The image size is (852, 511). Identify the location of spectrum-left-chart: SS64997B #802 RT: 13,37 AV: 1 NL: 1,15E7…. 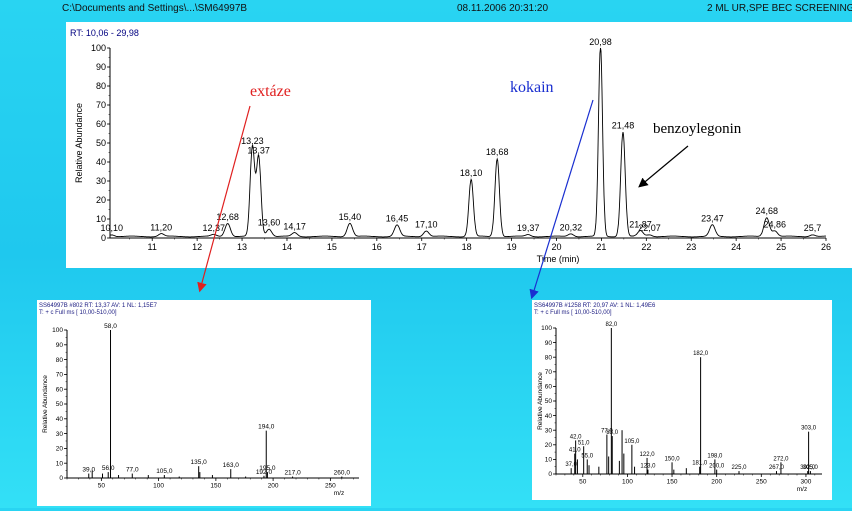
(199, 400).